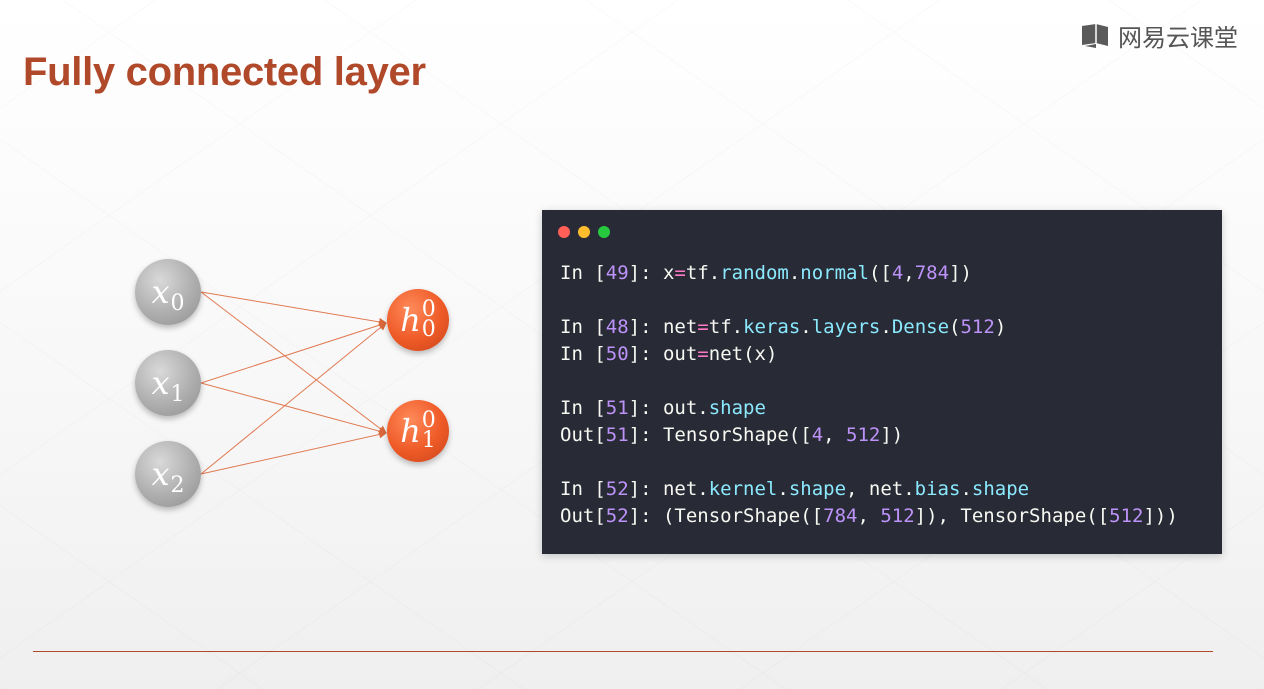  Describe the element at coordinates (617, 354) in the screenshot. I see `code-token: 50` at that location.